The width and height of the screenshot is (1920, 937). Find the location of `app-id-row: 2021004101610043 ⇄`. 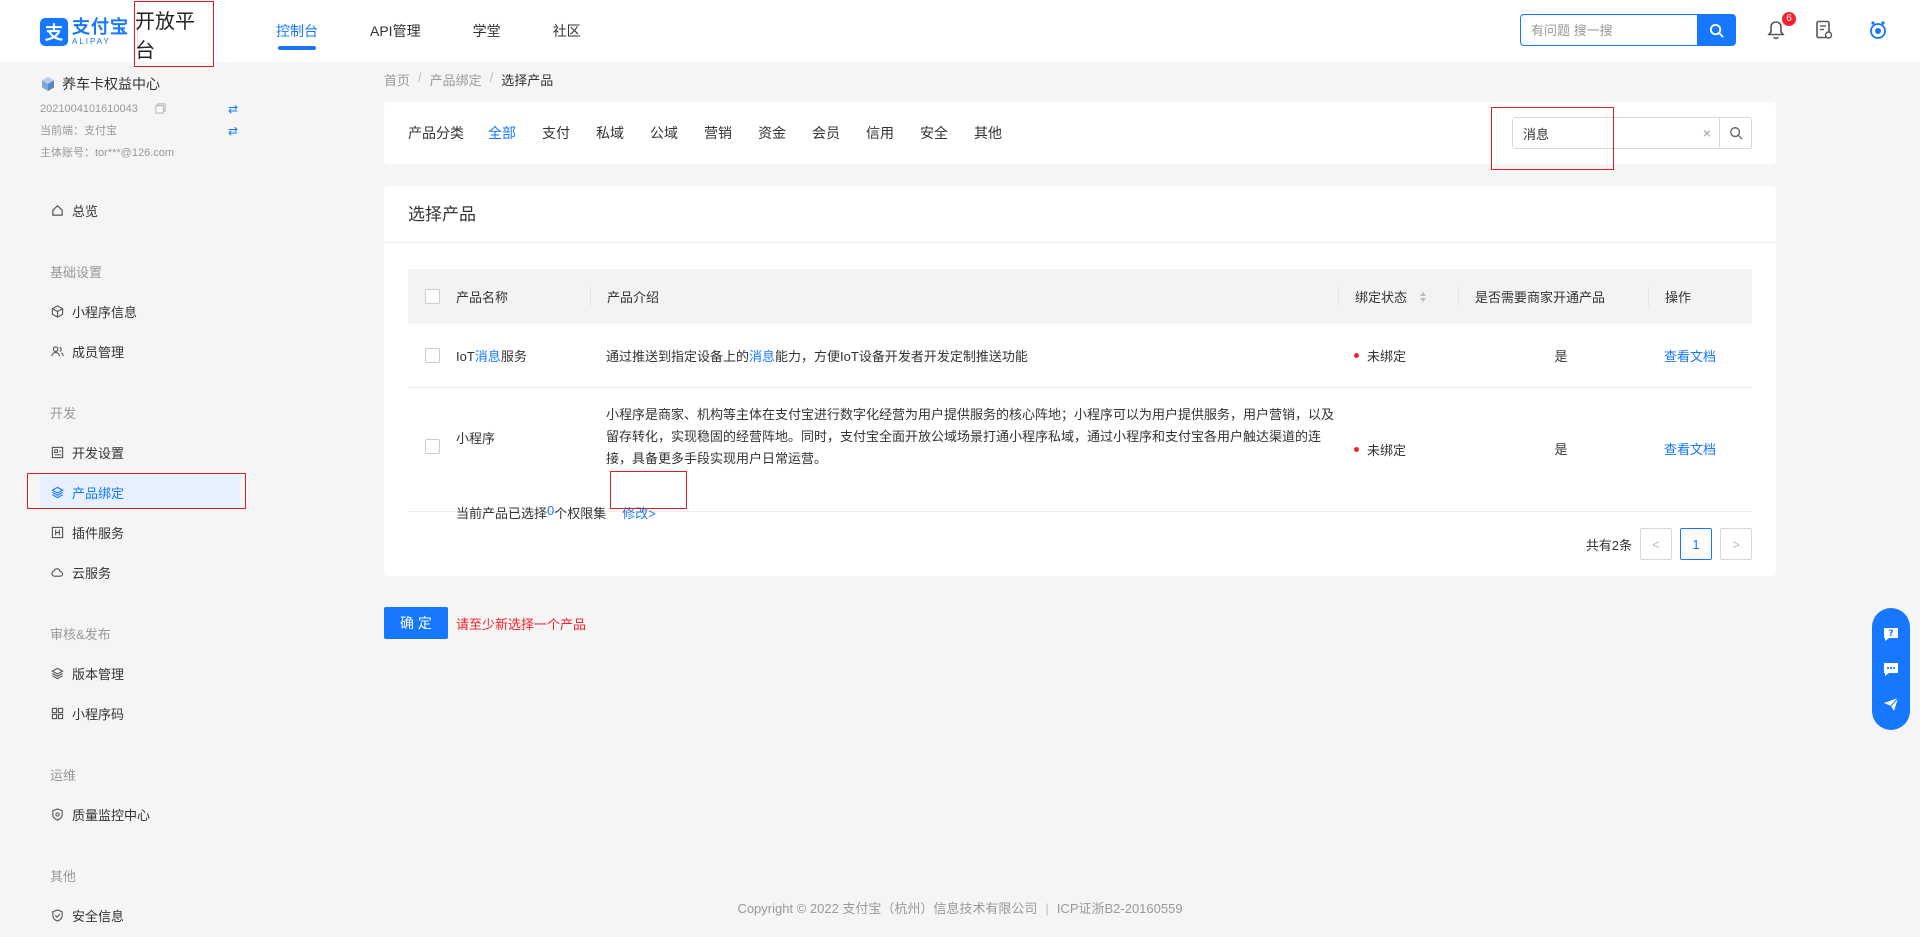

app-id-row: 2021004101610043 ⇄ is located at coordinates (140, 109).